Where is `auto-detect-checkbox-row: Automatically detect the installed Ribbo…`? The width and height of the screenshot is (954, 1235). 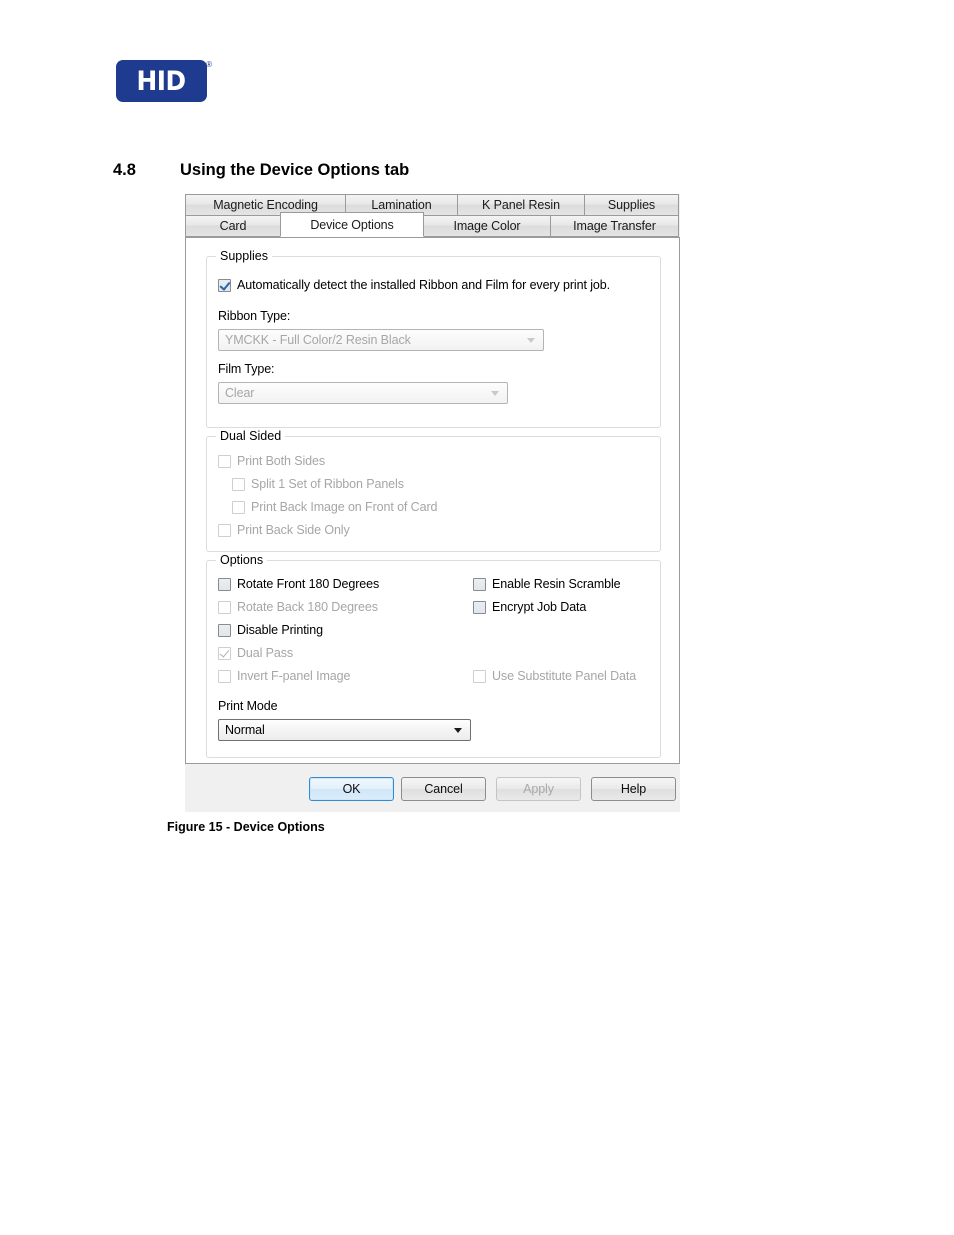
auto-detect-checkbox-row: Automatically detect the installed Ribbo… is located at coordinates (414, 285).